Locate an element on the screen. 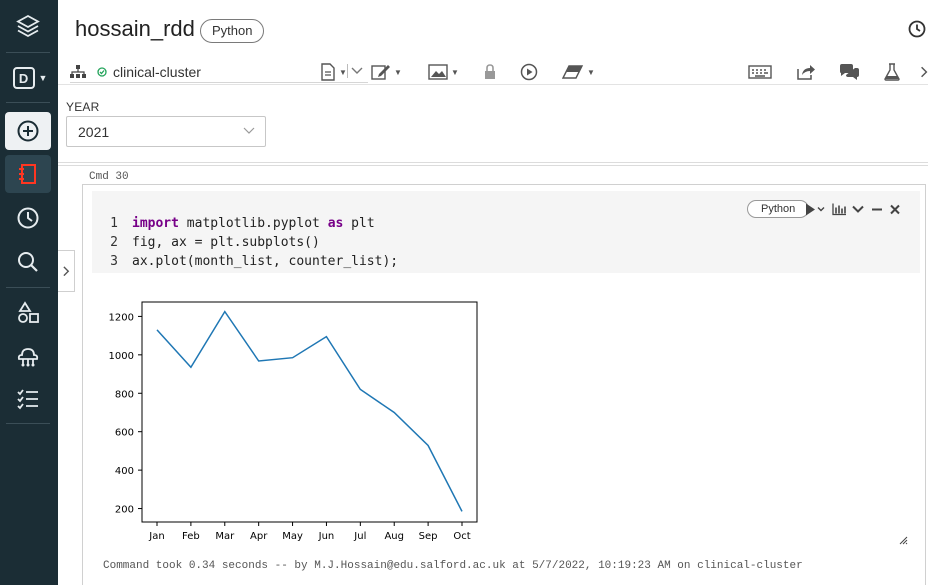 Image resolution: width=928 pixels, height=585 pixels. code-line: 3 ax.plot(month_list, counter_list); is located at coordinates (254, 261).